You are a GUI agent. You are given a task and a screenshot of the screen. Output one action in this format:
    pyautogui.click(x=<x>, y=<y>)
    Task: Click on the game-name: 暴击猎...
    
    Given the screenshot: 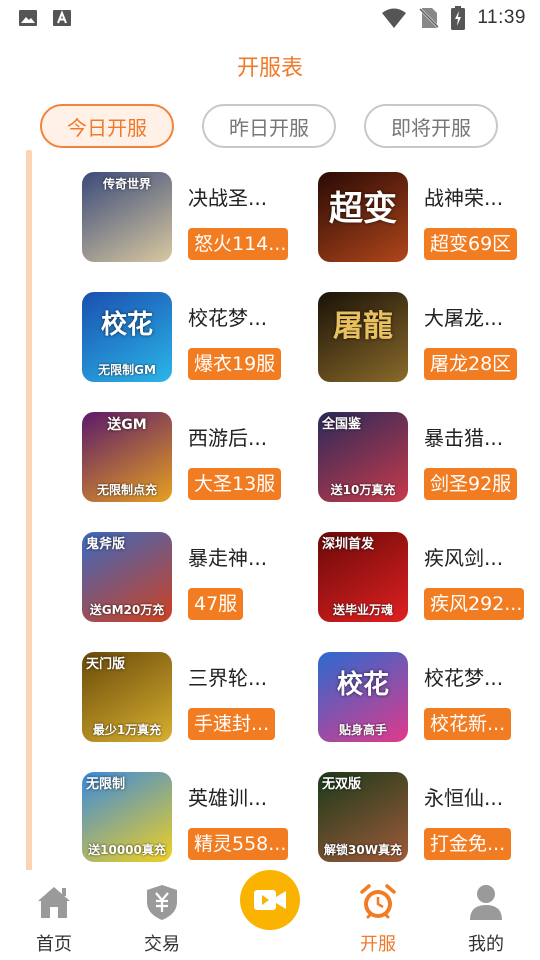 What is the action you would take?
    pyautogui.click(x=464, y=438)
    